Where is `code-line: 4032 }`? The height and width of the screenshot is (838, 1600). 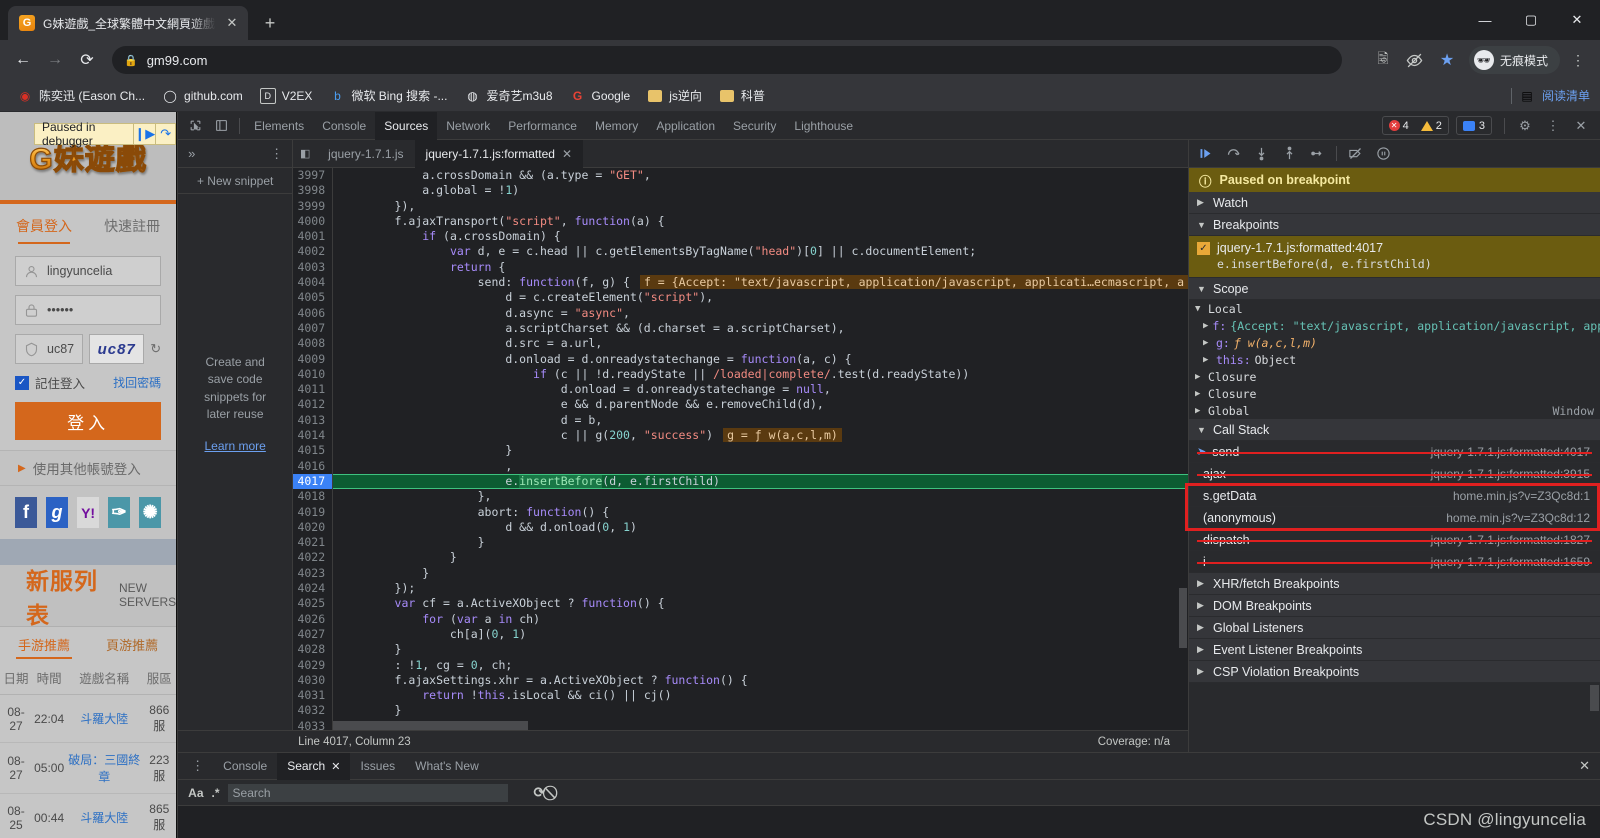
code-line: 4032 } is located at coordinates (740, 711).